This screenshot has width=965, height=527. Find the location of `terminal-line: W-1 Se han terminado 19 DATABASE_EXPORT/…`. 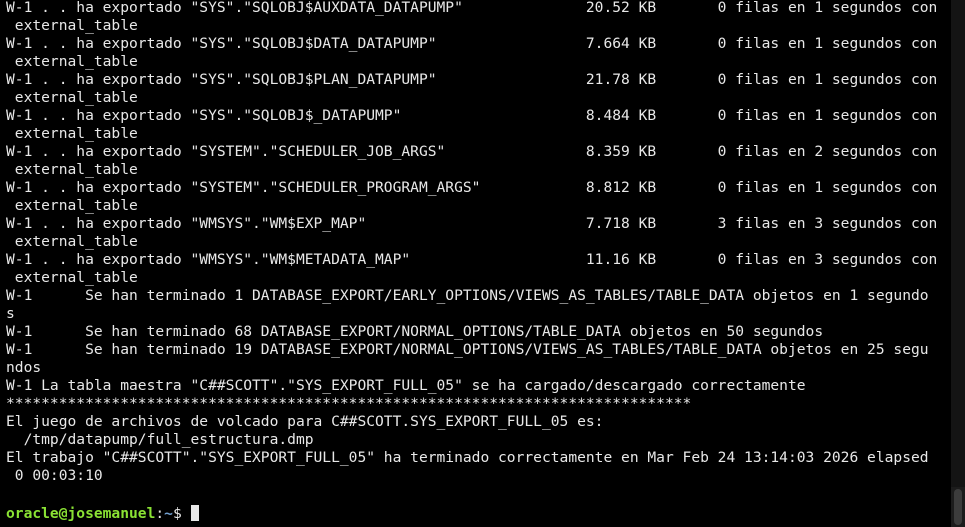

terminal-line: W-1 Se han terminado 19 DATABASE_EXPORT/… is located at coordinates (467, 349).